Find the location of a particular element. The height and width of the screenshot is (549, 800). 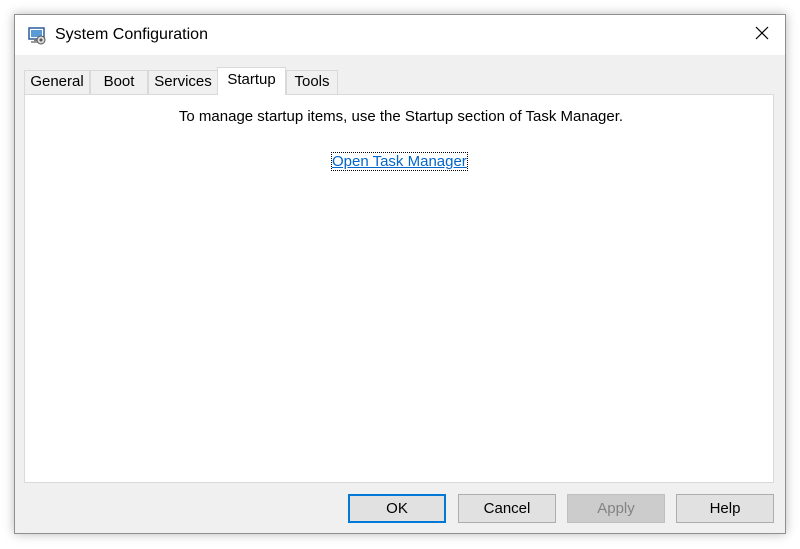

tab-tools: Tools is located at coordinates (312, 82).